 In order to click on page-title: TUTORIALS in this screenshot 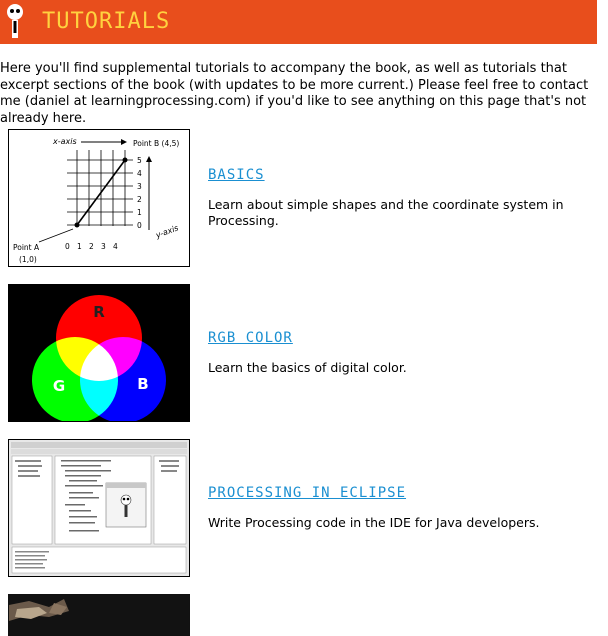, I will do `click(106, 21)`.